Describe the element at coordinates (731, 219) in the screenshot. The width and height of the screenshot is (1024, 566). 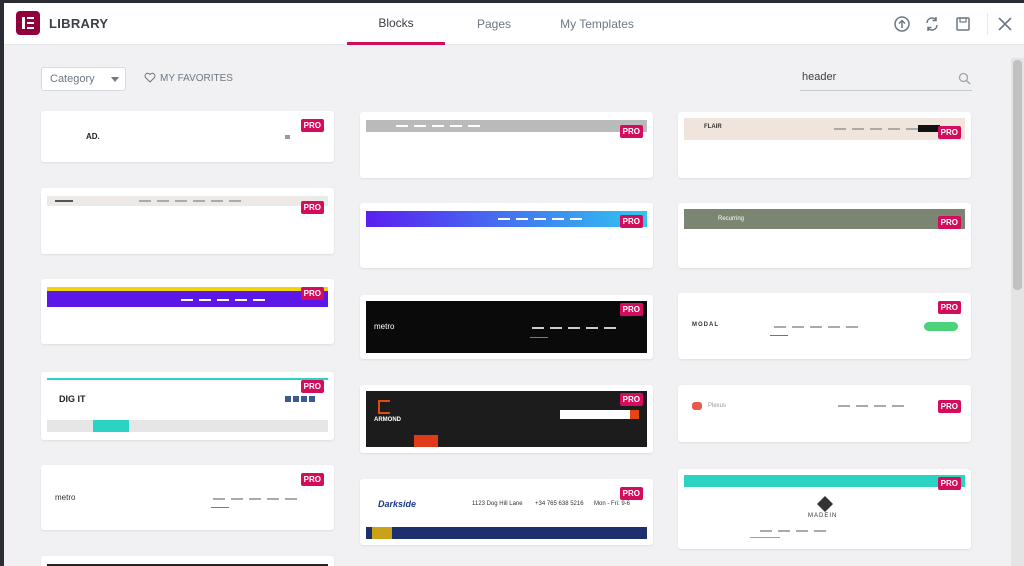
I see `template-brand: Recurring` at that location.